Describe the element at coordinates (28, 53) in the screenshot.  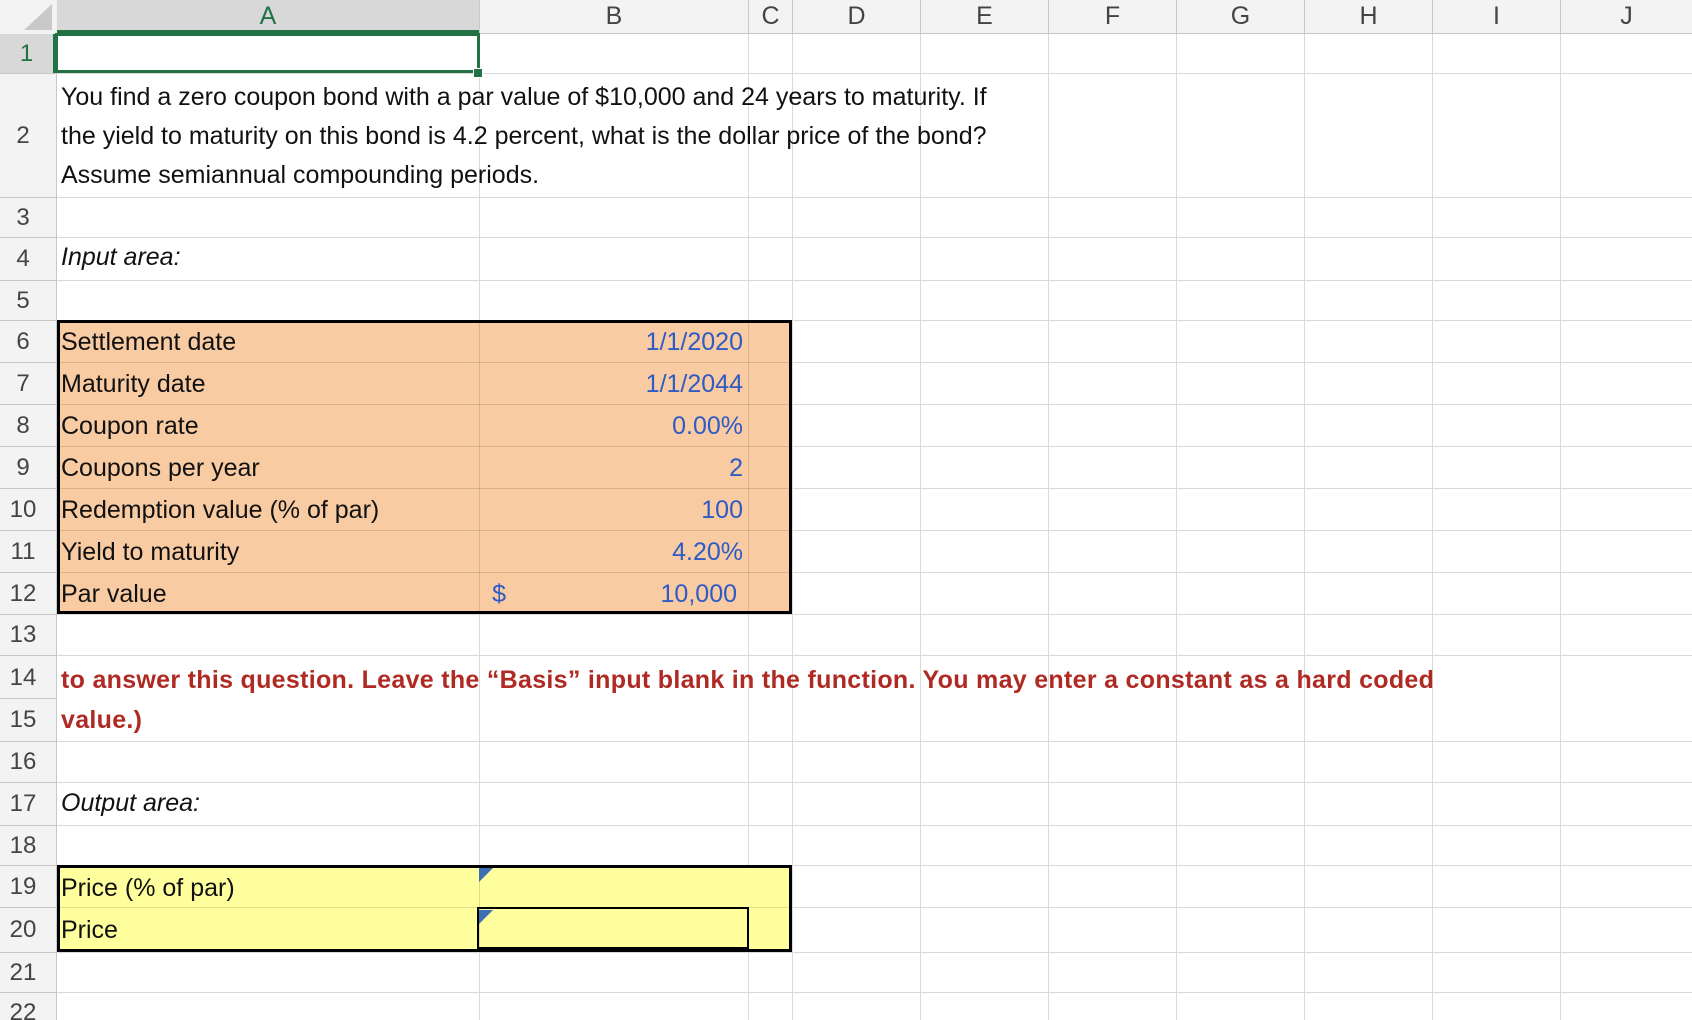
I see `row-header-1: 1` at that location.